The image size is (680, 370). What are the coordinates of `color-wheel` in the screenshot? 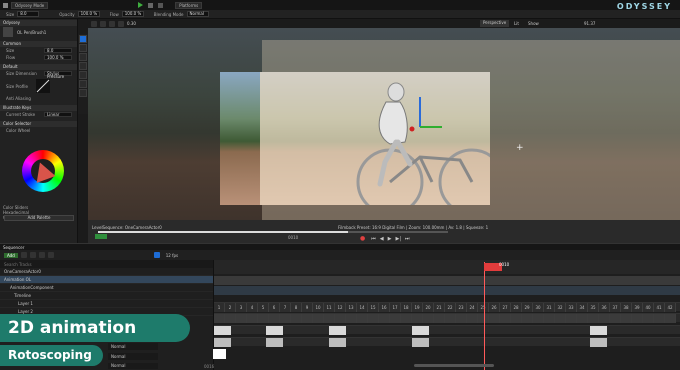 It's located at (43, 171).